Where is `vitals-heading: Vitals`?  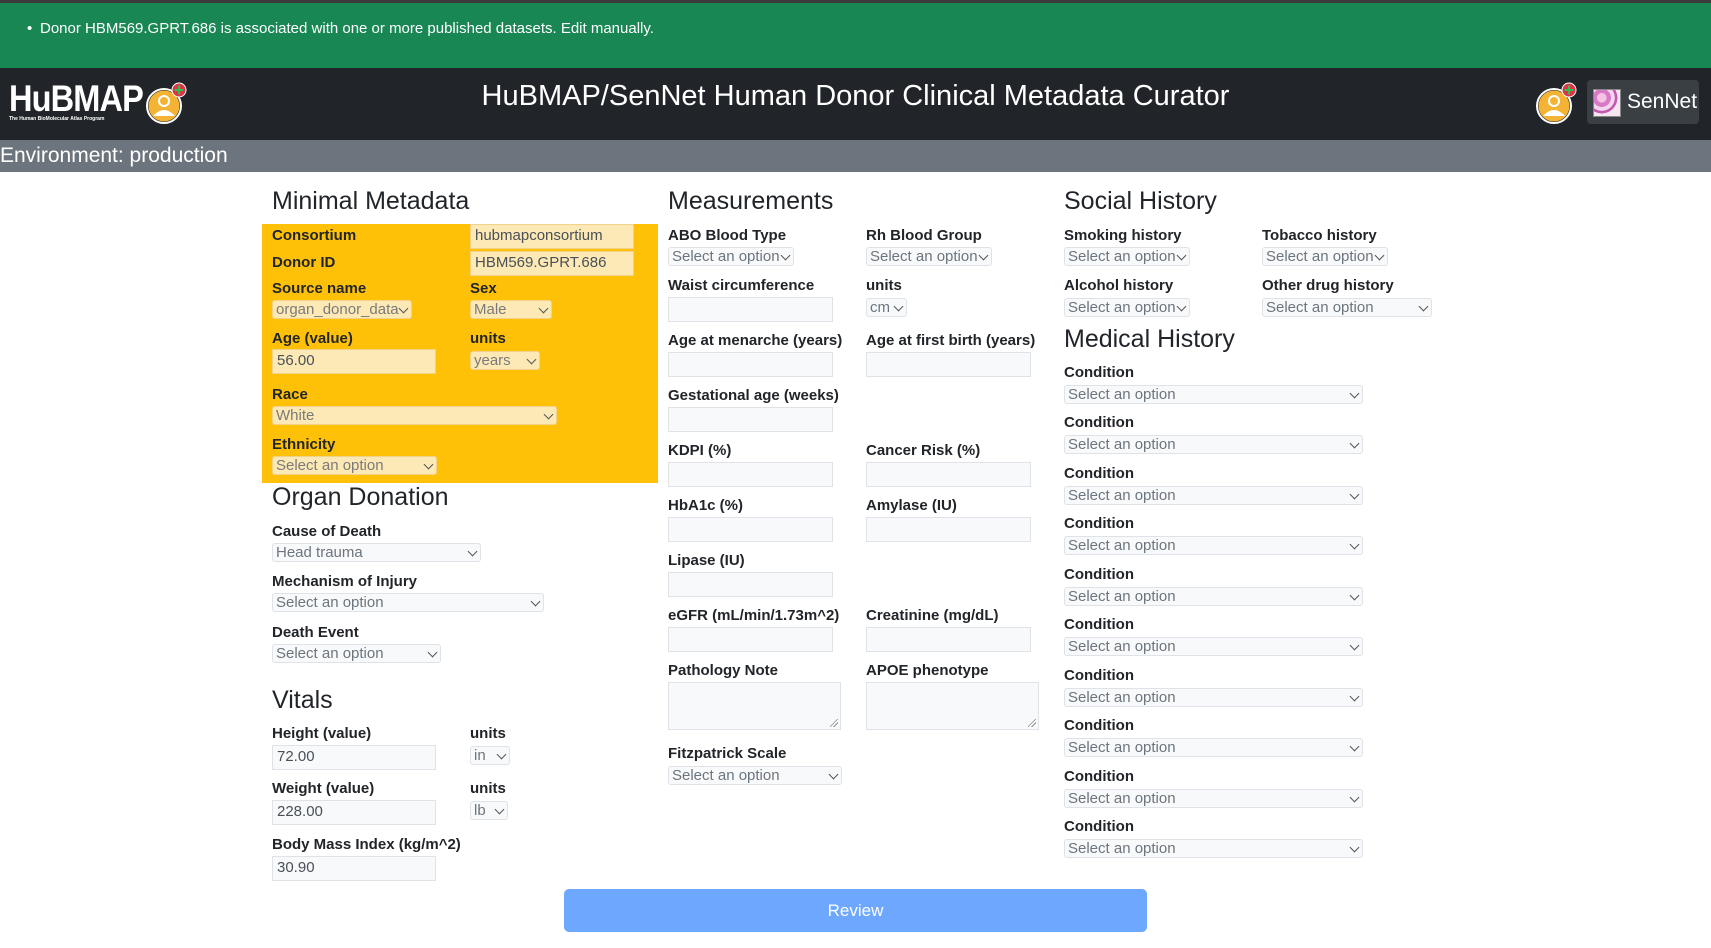
vitals-heading: Vitals is located at coordinates (302, 700).